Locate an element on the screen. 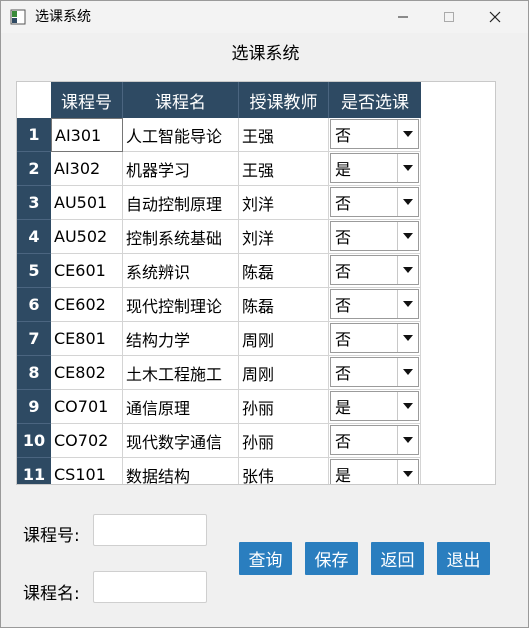 Image resolution: width=529 pixels, height=628 pixels. cell-course-name: 自动控制原理 is located at coordinates (181, 203).